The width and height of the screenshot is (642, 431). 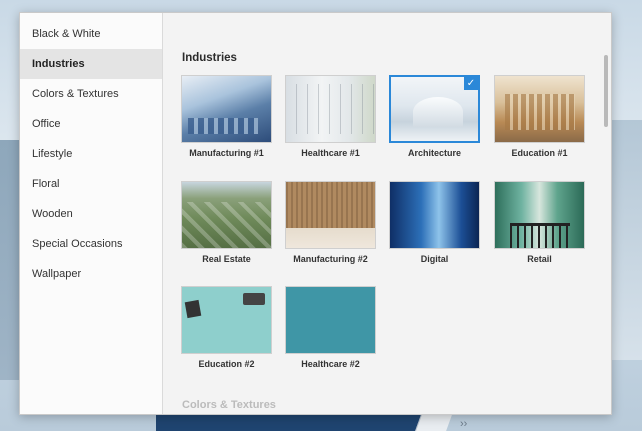 I want to click on check-icon: ✓, so click(x=471, y=83).